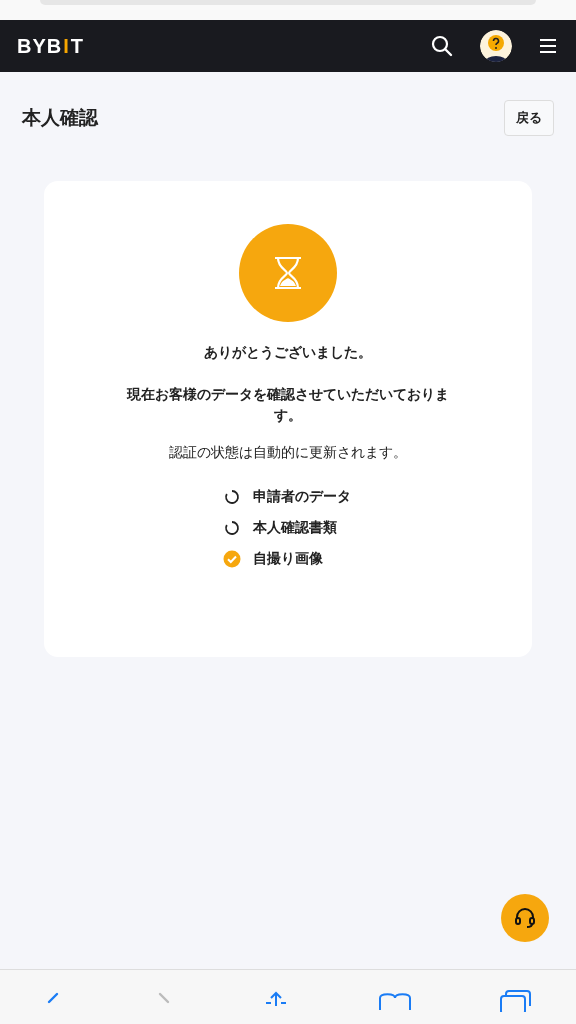 The width and height of the screenshot is (576, 1024). Describe the element at coordinates (288, 353) in the screenshot. I see `thank-you-text: ありがとうございました。` at that location.